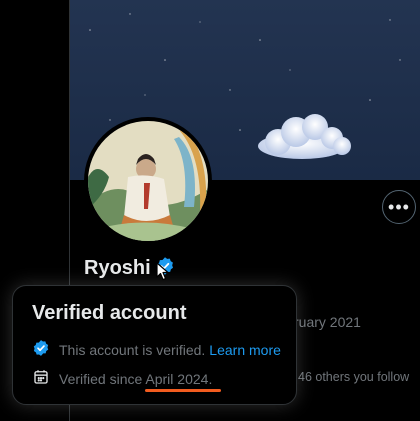 The width and height of the screenshot is (420, 421). I want to click on date-highlight-underline, so click(183, 390).